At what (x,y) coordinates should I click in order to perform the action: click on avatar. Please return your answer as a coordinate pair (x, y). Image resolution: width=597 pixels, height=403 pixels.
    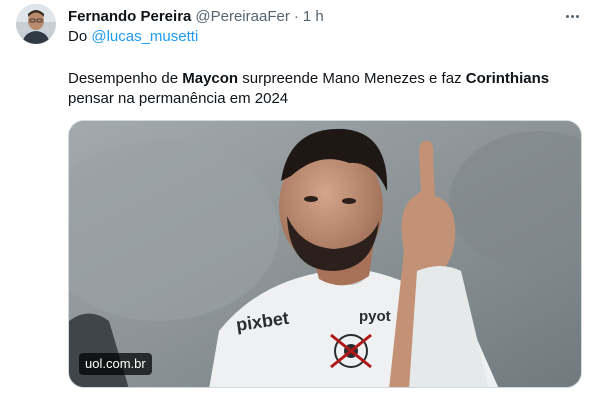
    Looking at the image, I should click on (36, 24).